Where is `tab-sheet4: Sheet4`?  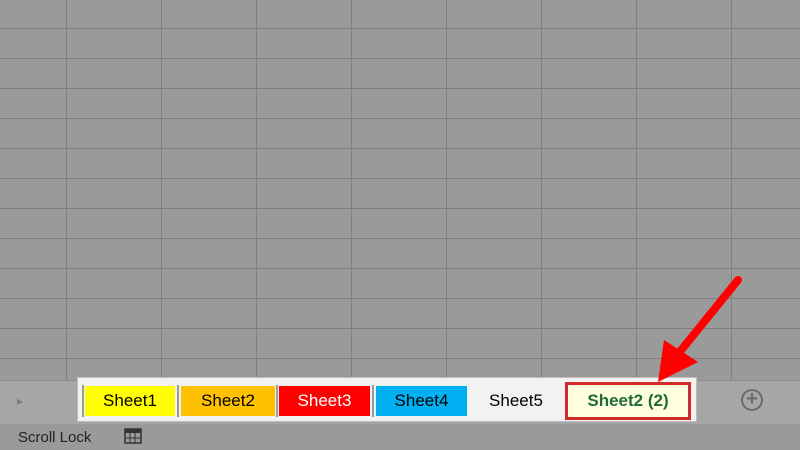 tab-sheet4: Sheet4 is located at coordinates (421, 401).